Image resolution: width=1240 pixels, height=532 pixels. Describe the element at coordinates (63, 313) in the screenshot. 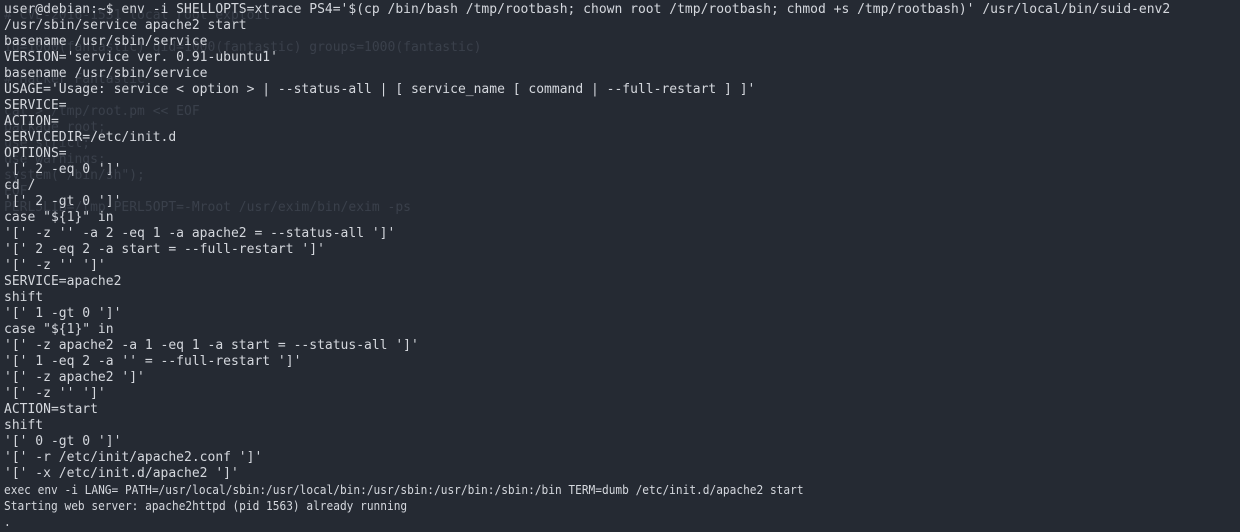

I see `trace-line: '[' 1 -gt 0 ']'` at that location.